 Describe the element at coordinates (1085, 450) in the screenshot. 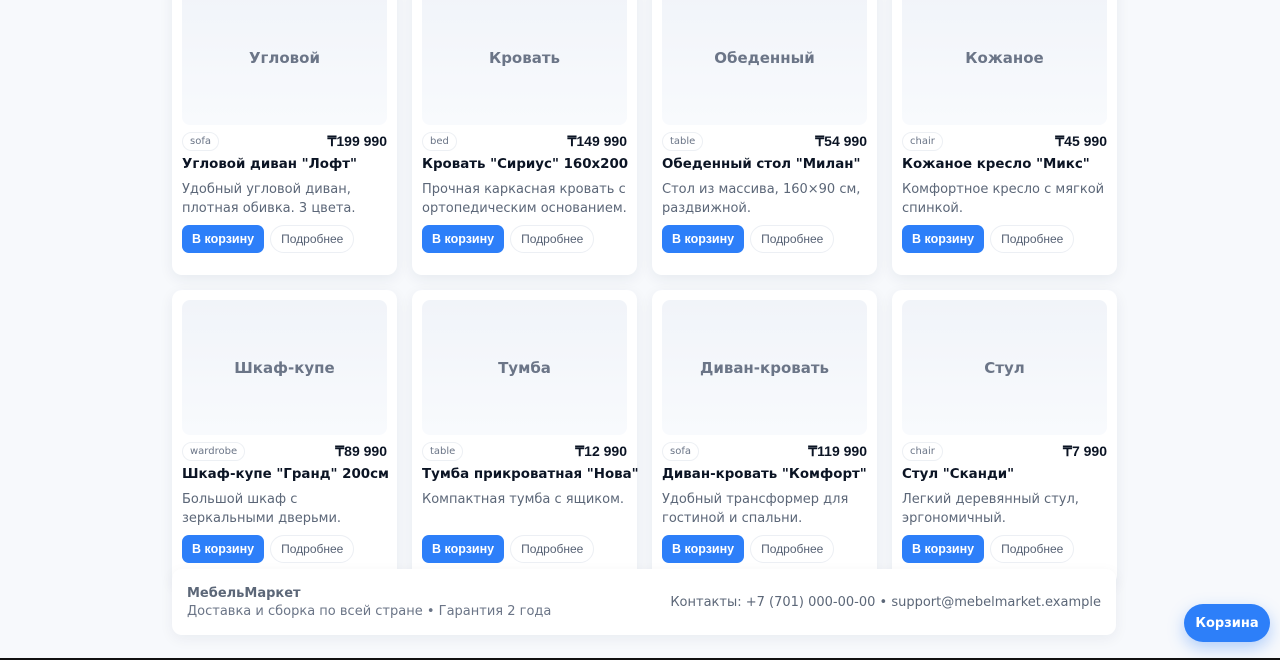

I see `product-price: ₸7 990` at that location.